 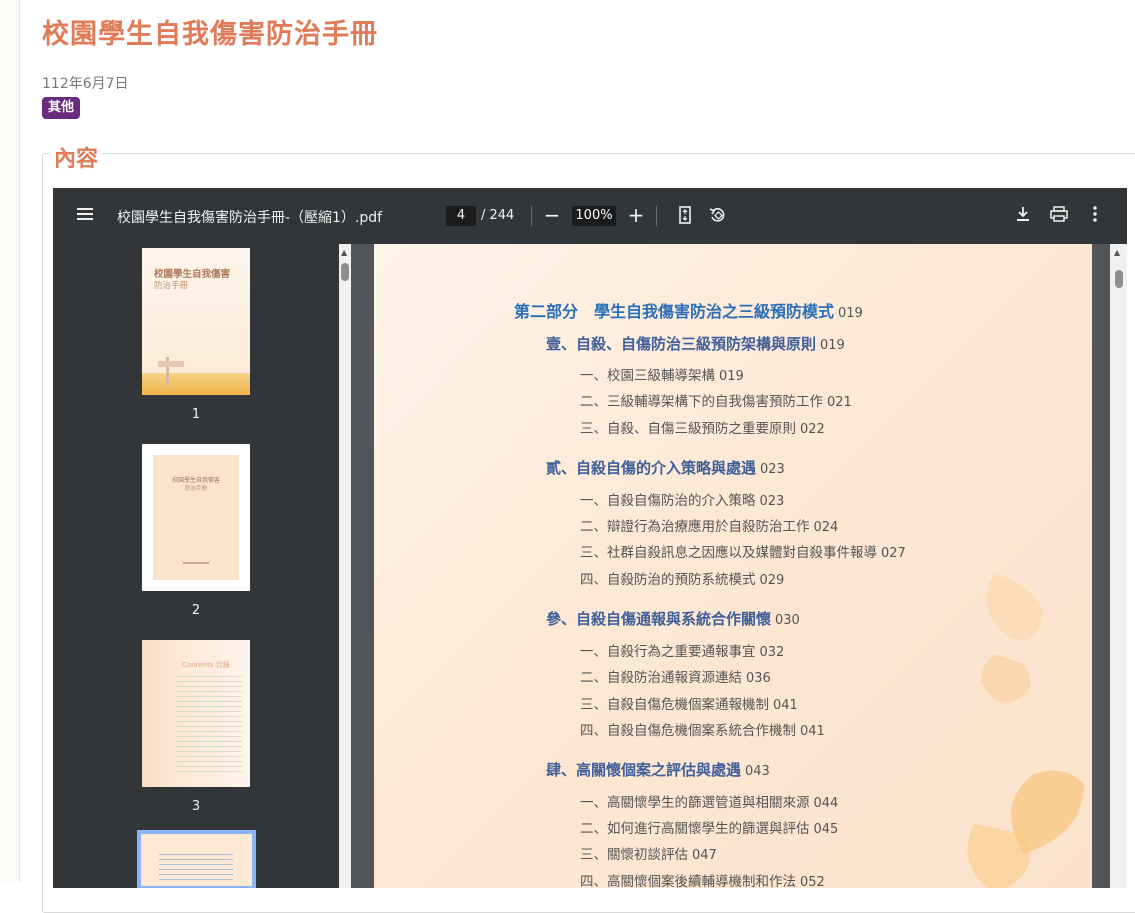 I want to click on thumbnail-footer, so click(x=196, y=563).